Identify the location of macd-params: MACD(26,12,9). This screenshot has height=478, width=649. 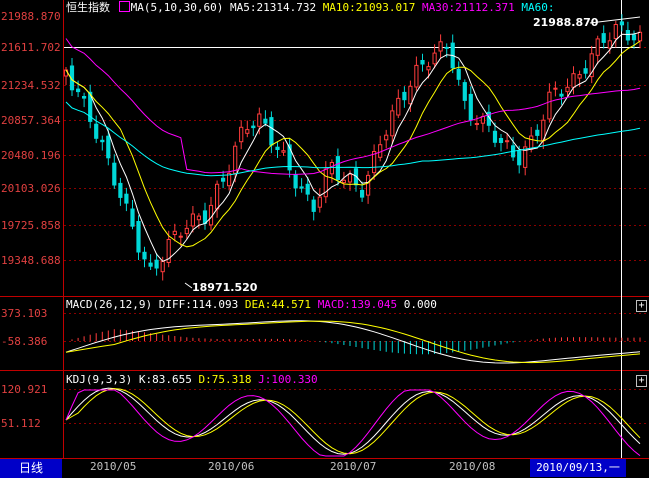
(109, 304).